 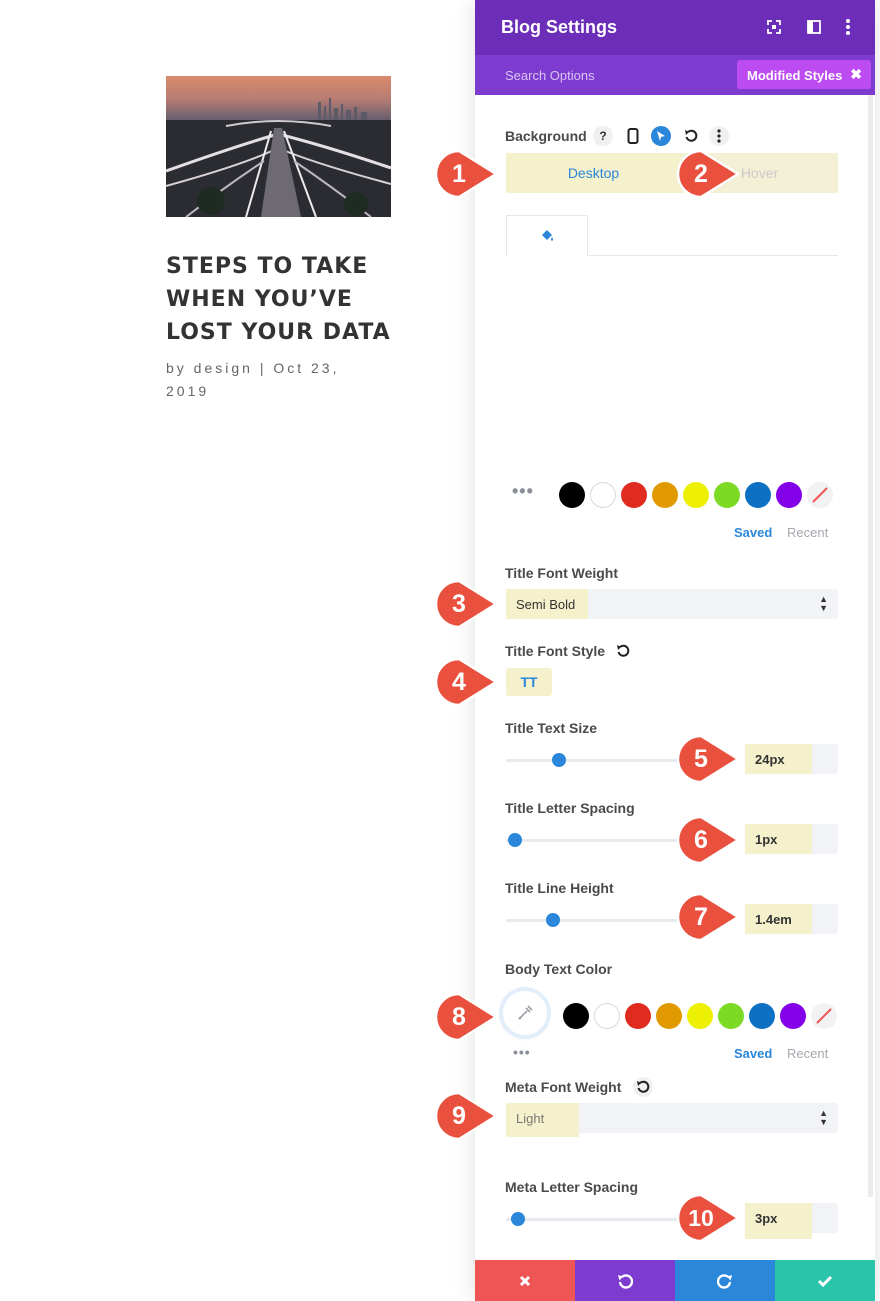 I want to click on color-picker-button, so click(x=525, y=1013).